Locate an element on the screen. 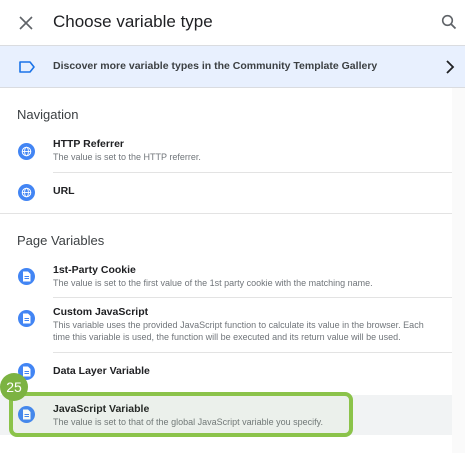 Image resolution: width=465 pixels, height=453 pixels. chevron-right-icon is located at coordinates (450, 67).